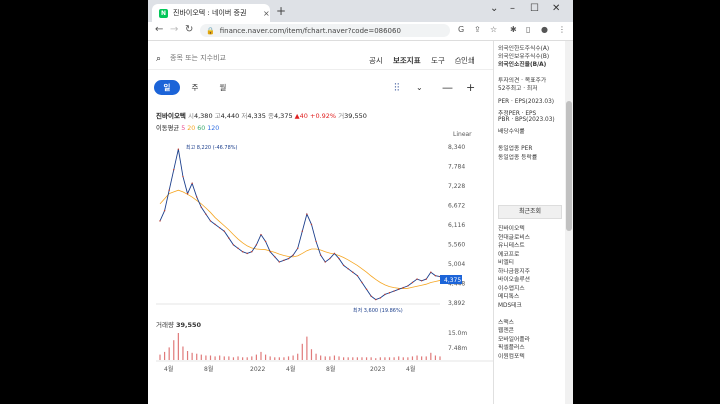  What do you see at coordinates (518, 89) in the screenshot?
I see `info-row: 52주최고 · 최저` at bounding box center [518, 89].